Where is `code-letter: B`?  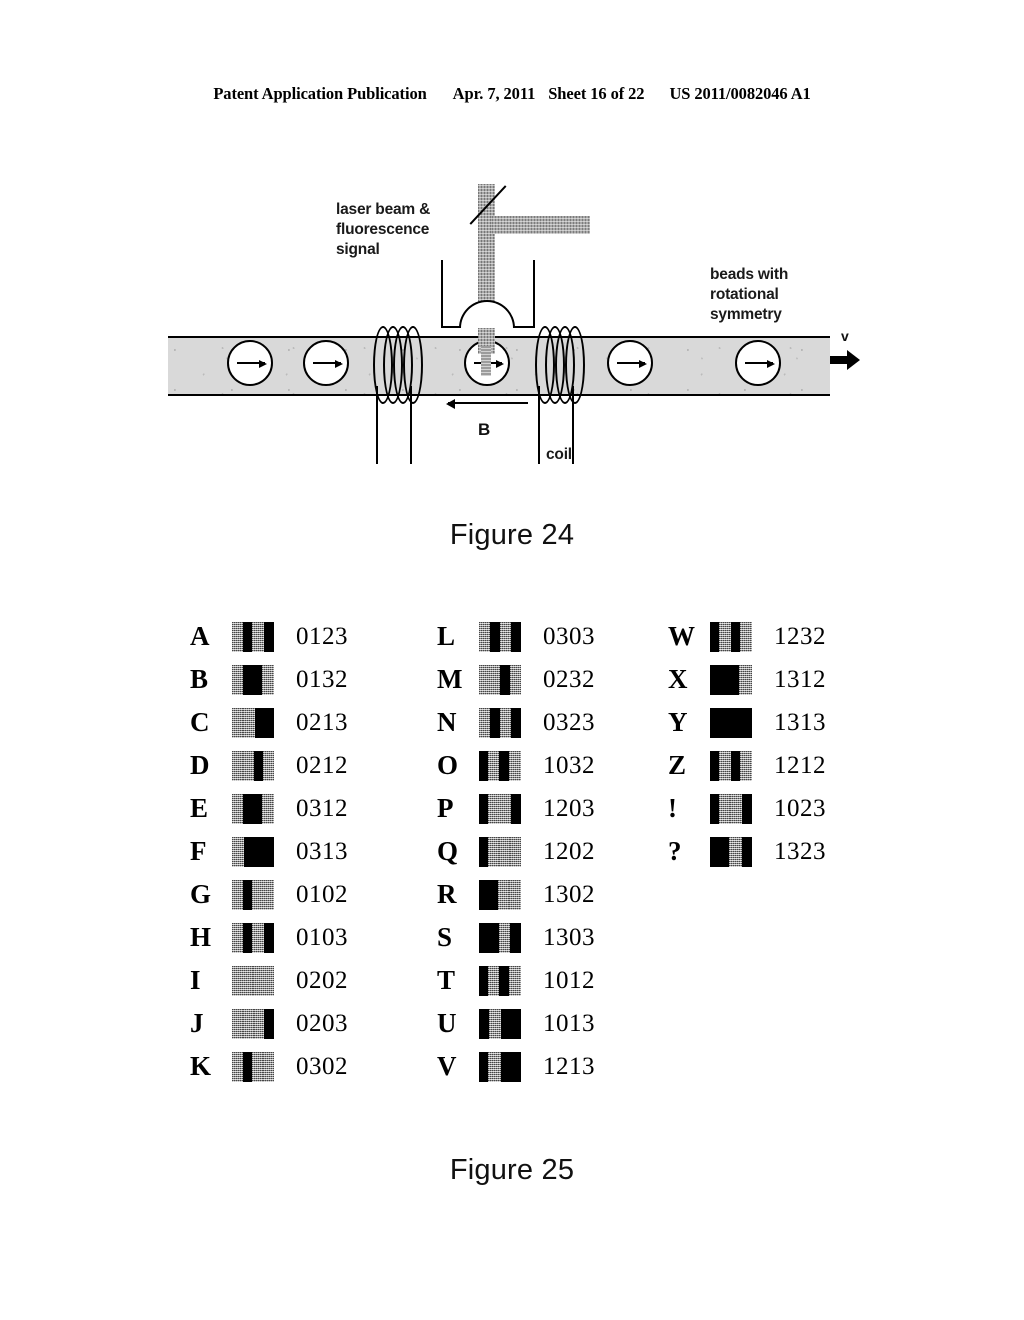
code-letter: B is located at coordinates (199, 679).